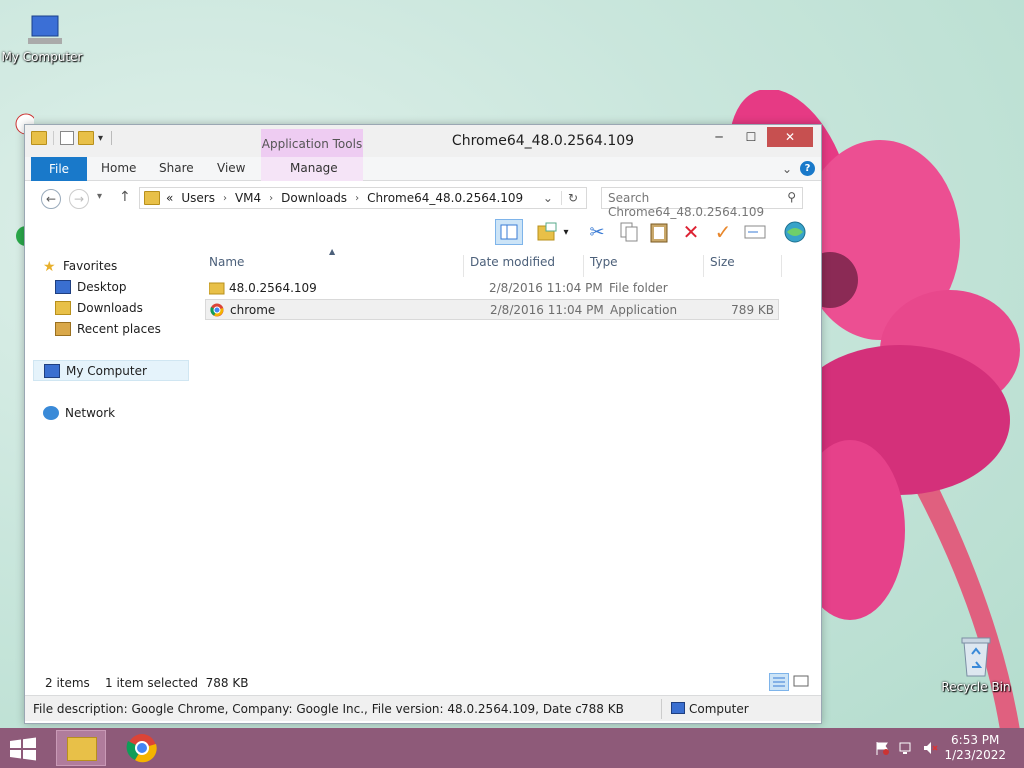 Image resolution: width=1024 pixels, height=768 pixels. I want to click on file-type: File folder, so click(638, 288).